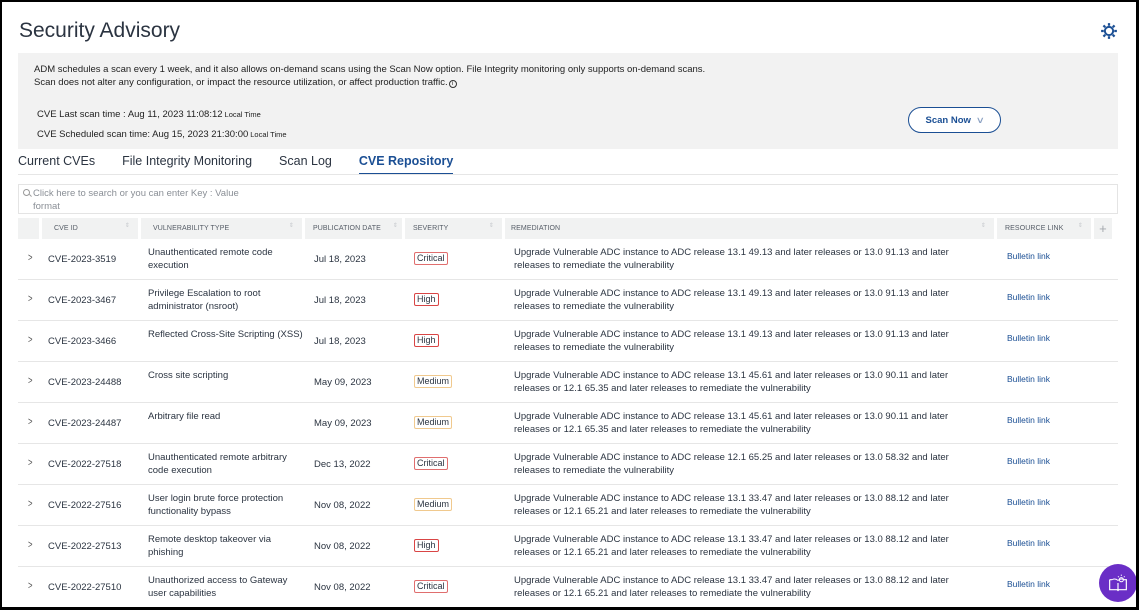 The image size is (1139, 610). Describe the element at coordinates (1117, 583) in the screenshot. I see `help-button` at that location.